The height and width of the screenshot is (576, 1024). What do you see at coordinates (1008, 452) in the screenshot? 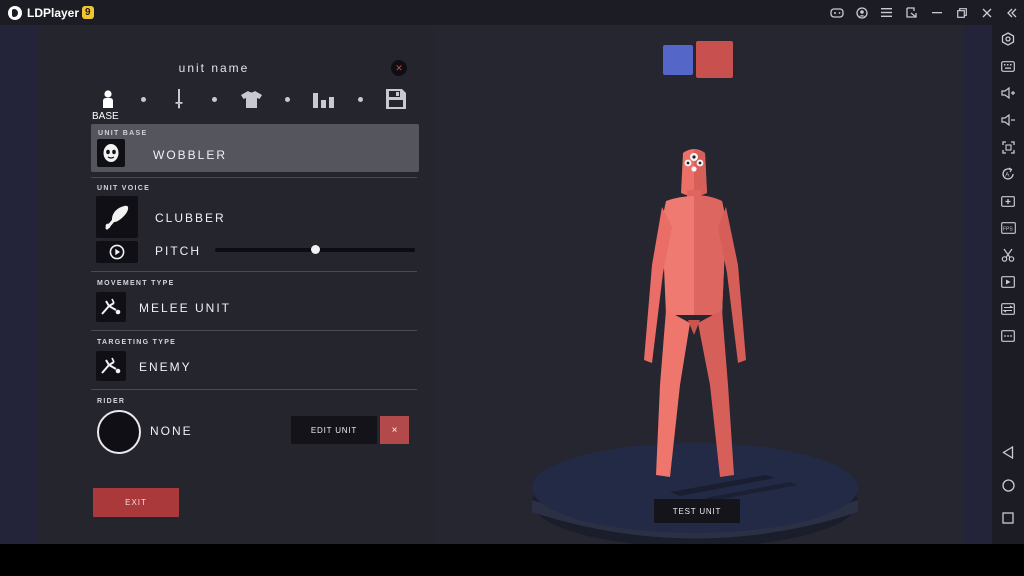
I see `back-icon` at bounding box center [1008, 452].